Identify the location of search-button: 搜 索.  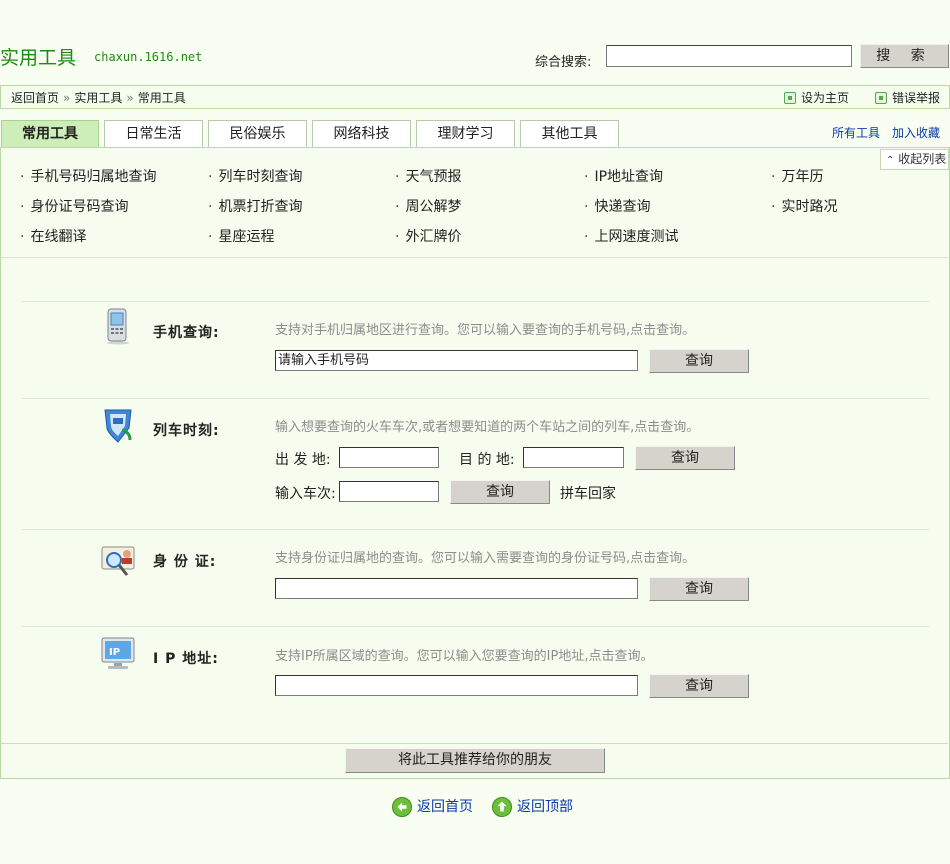
(904, 56).